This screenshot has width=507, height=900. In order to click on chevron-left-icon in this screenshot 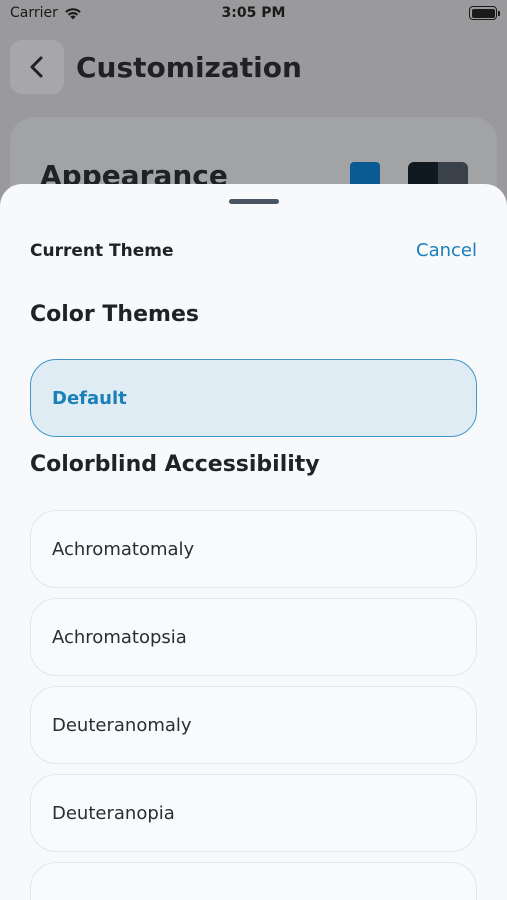, I will do `click(36, 67)`.